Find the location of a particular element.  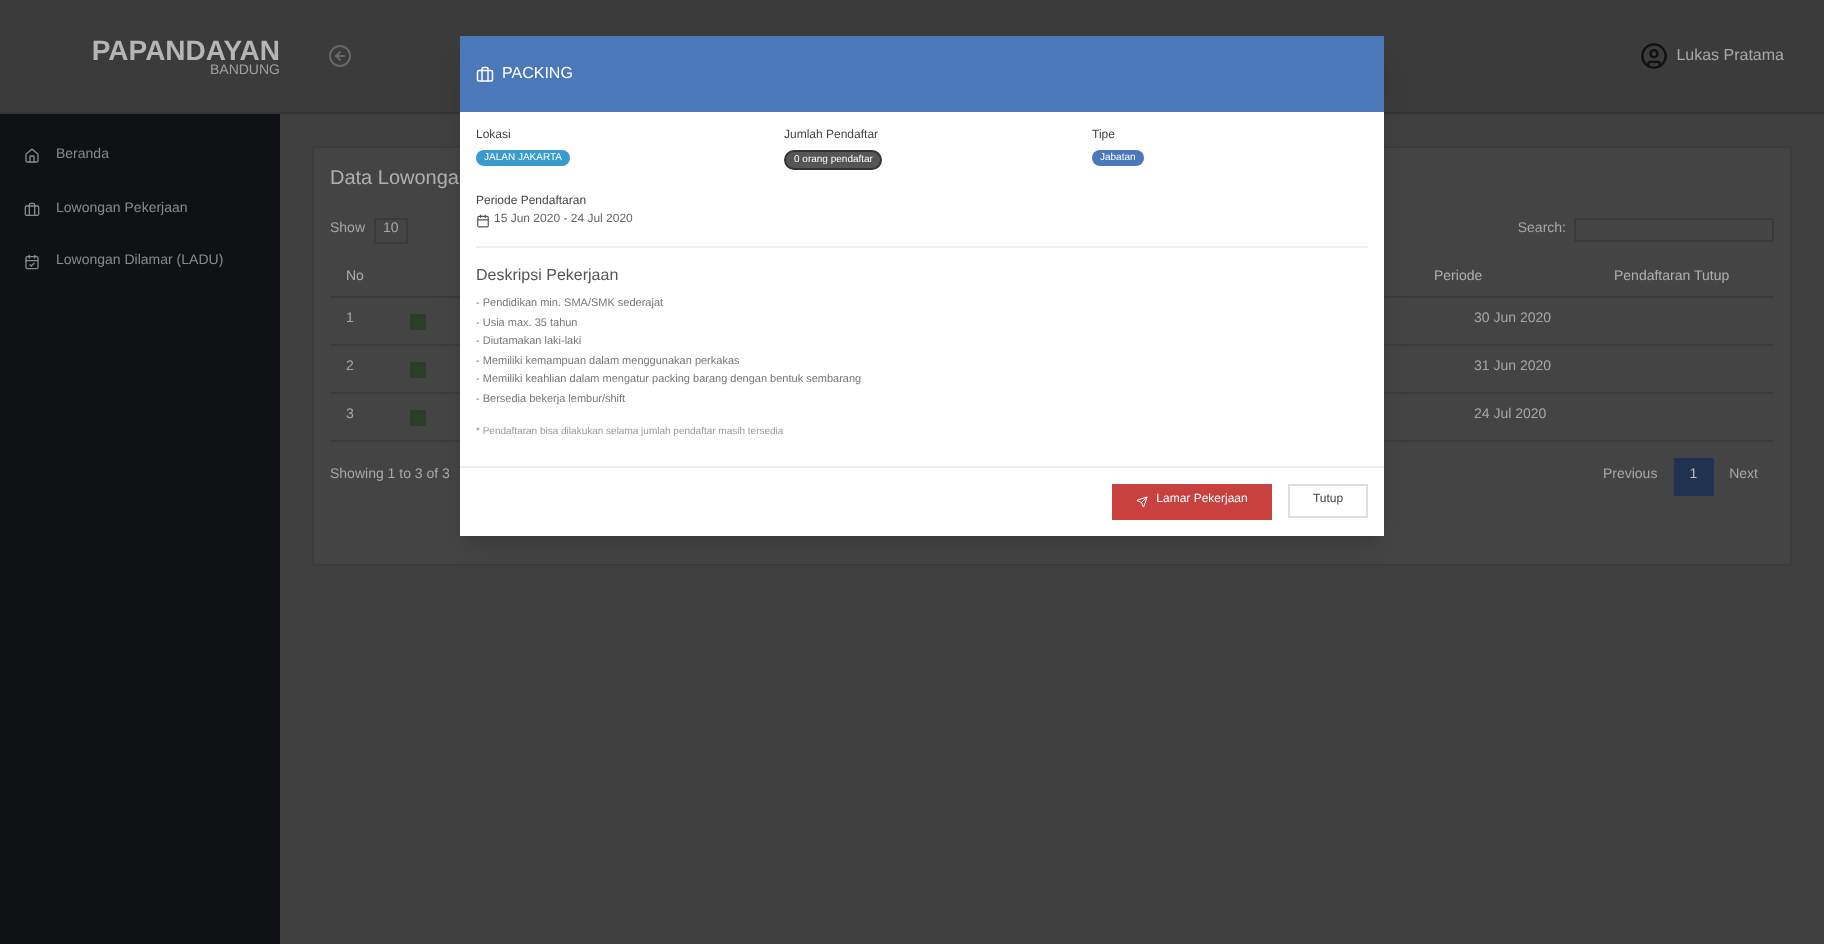

description-title: Deskripsi Pekerjaan is located at coordinates (548, 276).